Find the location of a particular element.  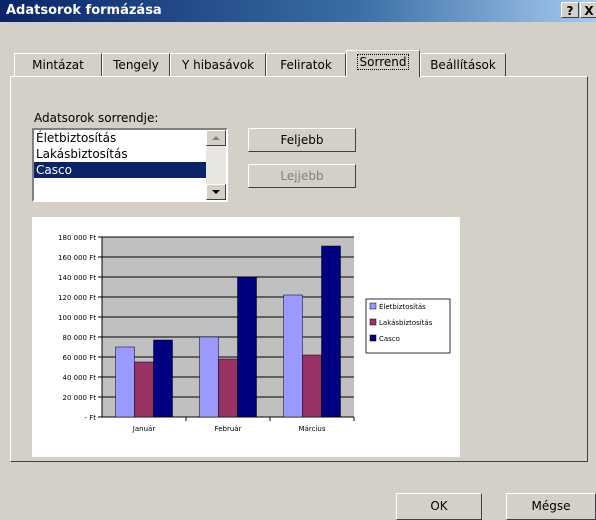

legend-label-0: Életbiztosítás is located at coordinates (402, 306).